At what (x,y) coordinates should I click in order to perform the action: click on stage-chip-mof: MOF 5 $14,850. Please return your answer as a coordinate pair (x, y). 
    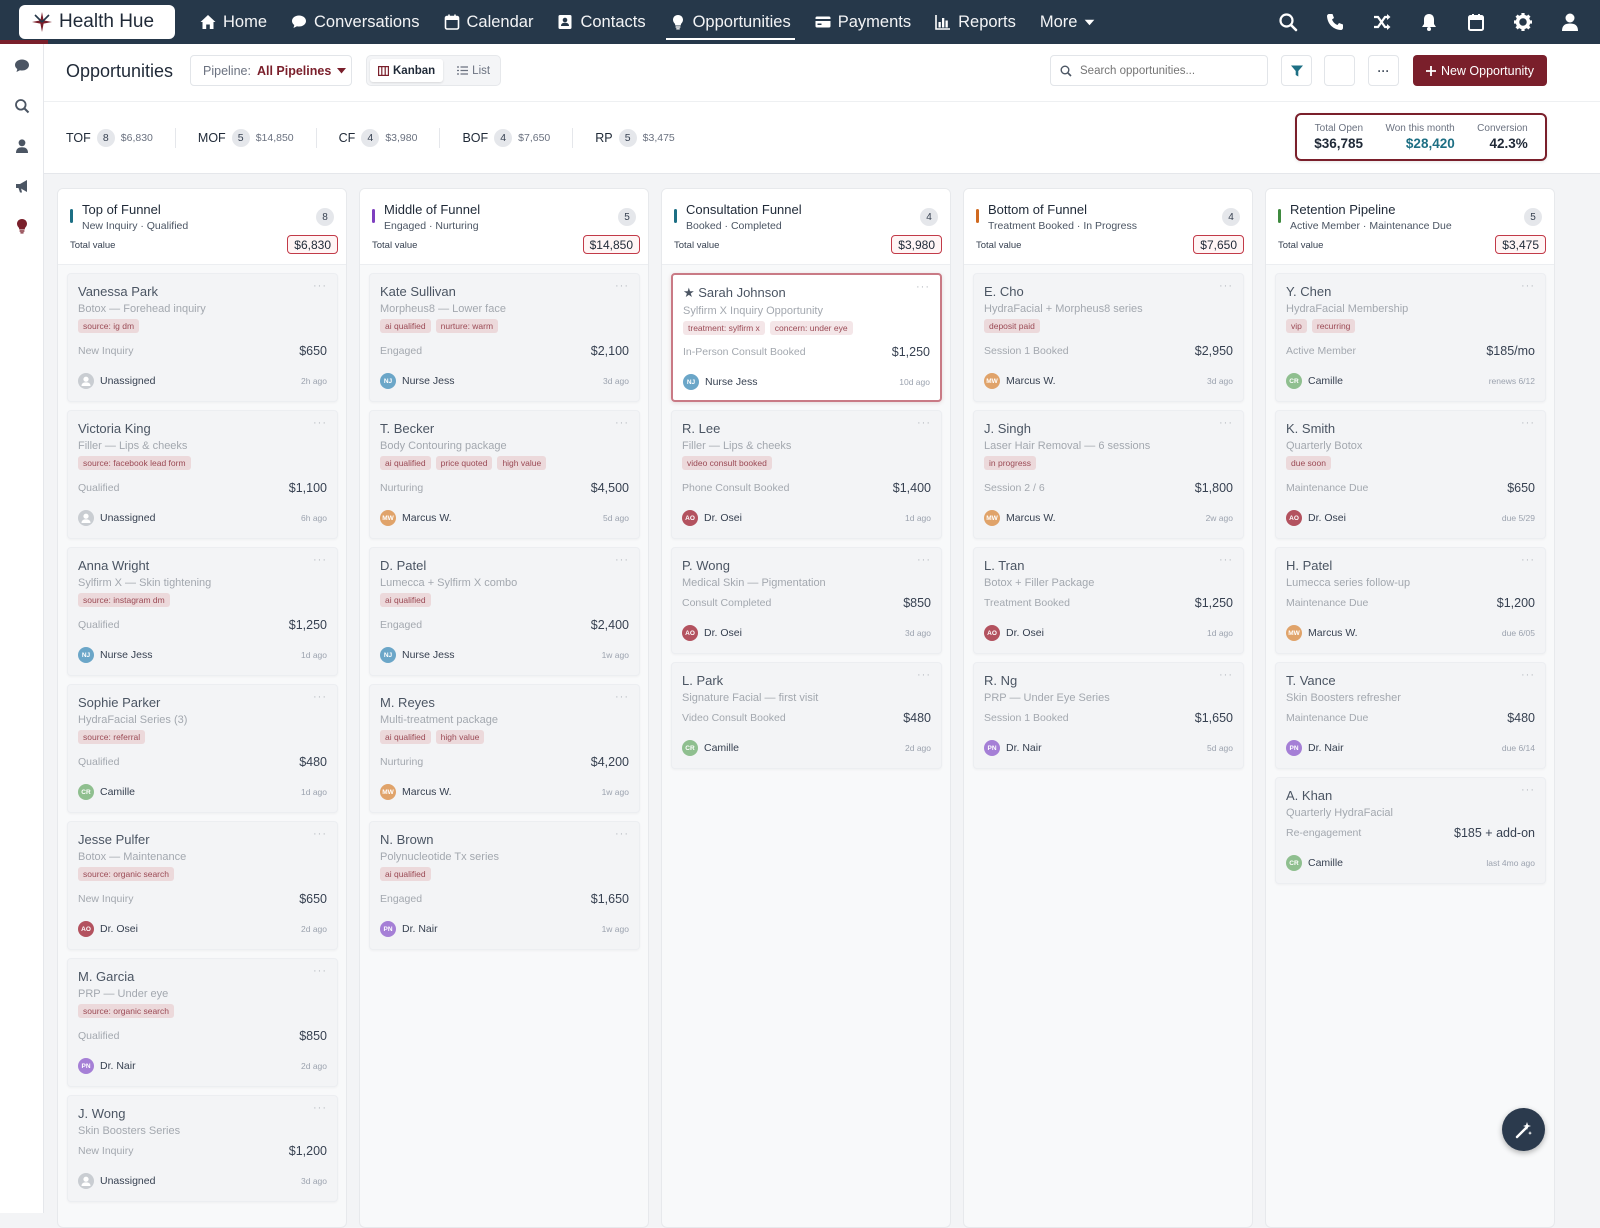
    Looking at the image, I should click on (257, 138).